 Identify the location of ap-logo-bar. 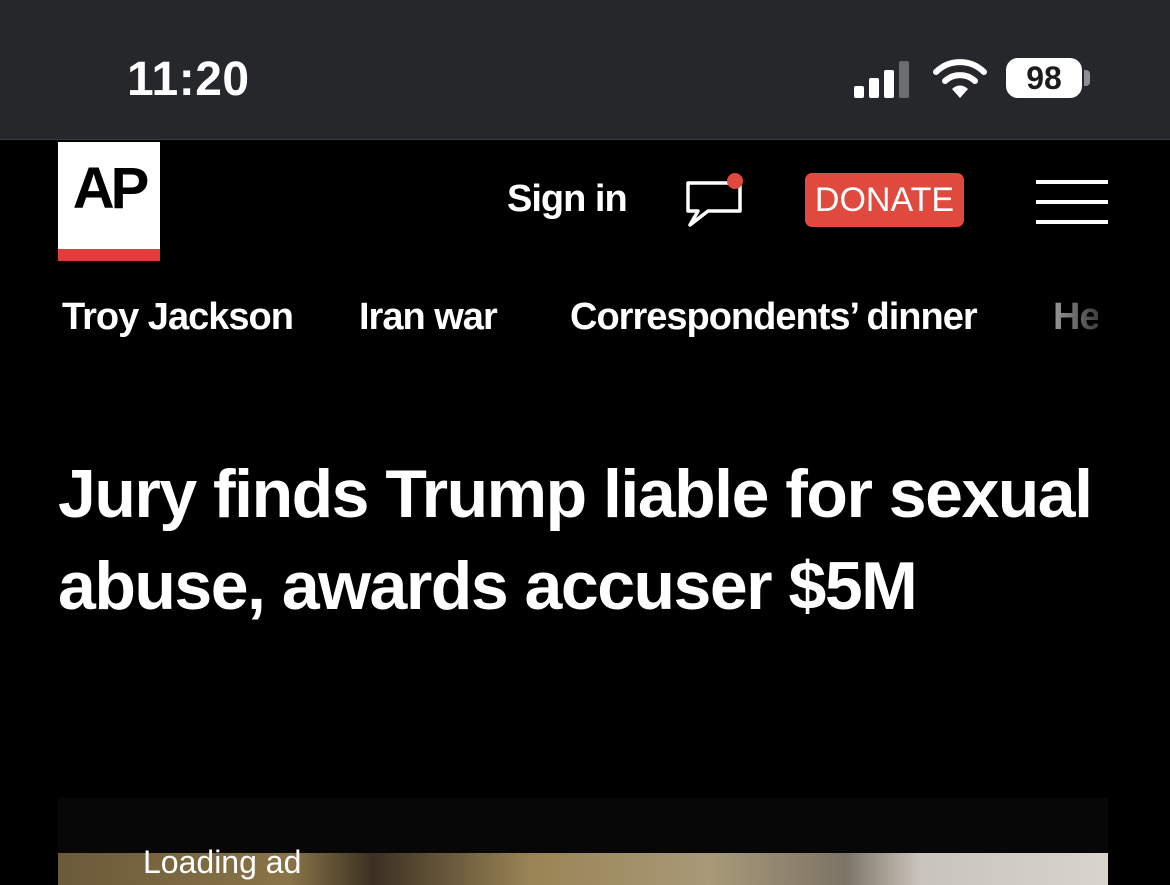
(109, 255).